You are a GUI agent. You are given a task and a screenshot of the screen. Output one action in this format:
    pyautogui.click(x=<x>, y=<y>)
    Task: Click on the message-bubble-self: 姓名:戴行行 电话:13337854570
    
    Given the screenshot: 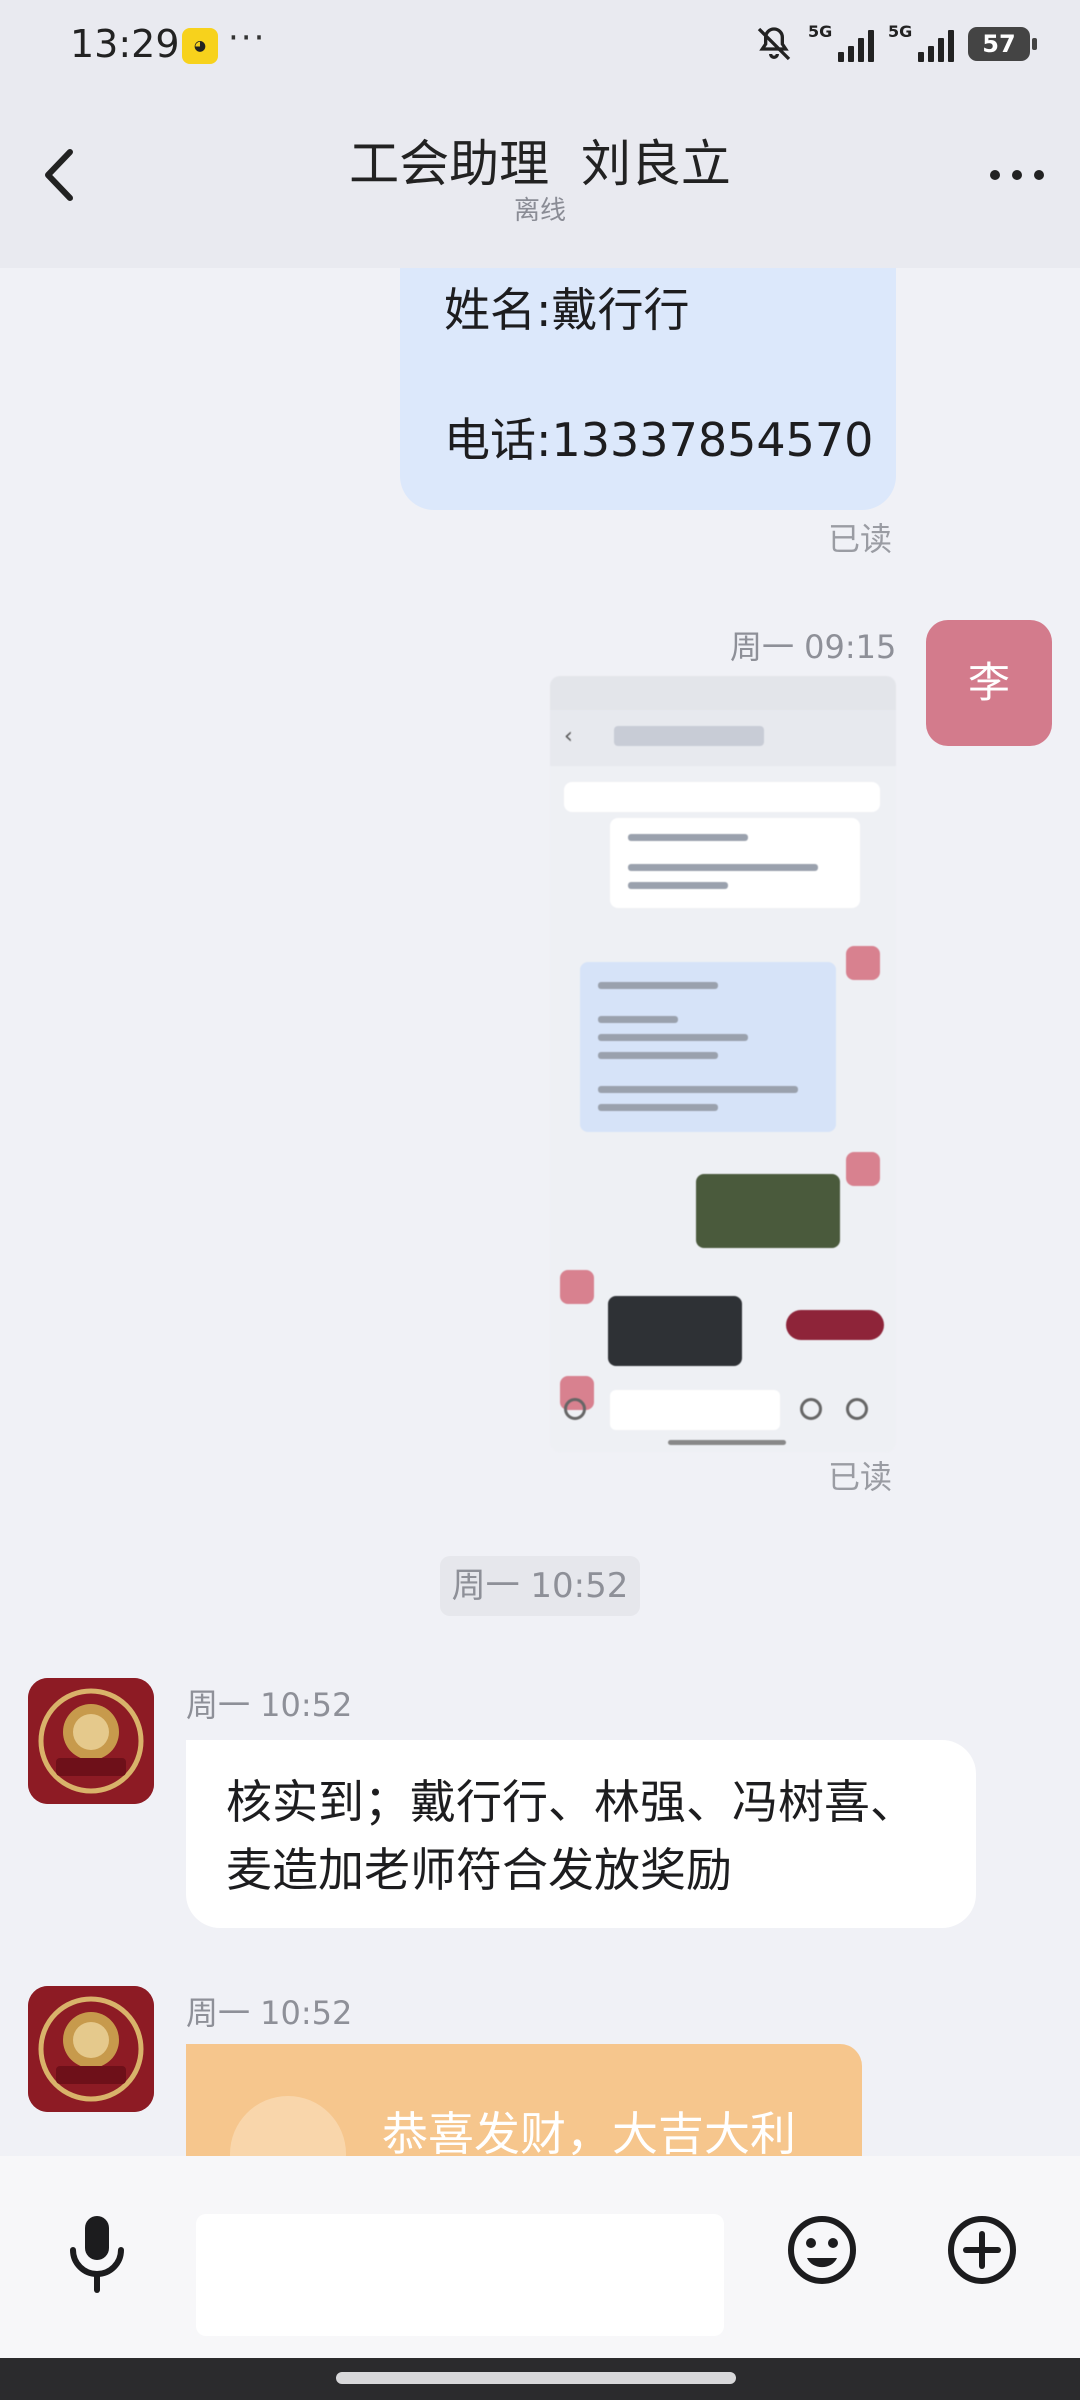 What is the action you would take?
    pyautogui.click(x=648, y=389)
    